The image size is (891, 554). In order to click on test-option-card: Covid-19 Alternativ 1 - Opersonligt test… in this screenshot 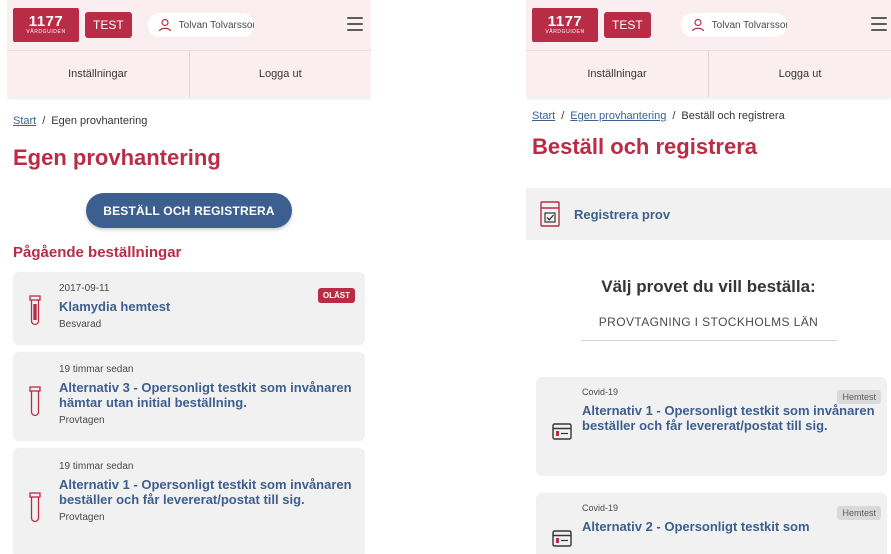, I will do `click(711, 426)`.